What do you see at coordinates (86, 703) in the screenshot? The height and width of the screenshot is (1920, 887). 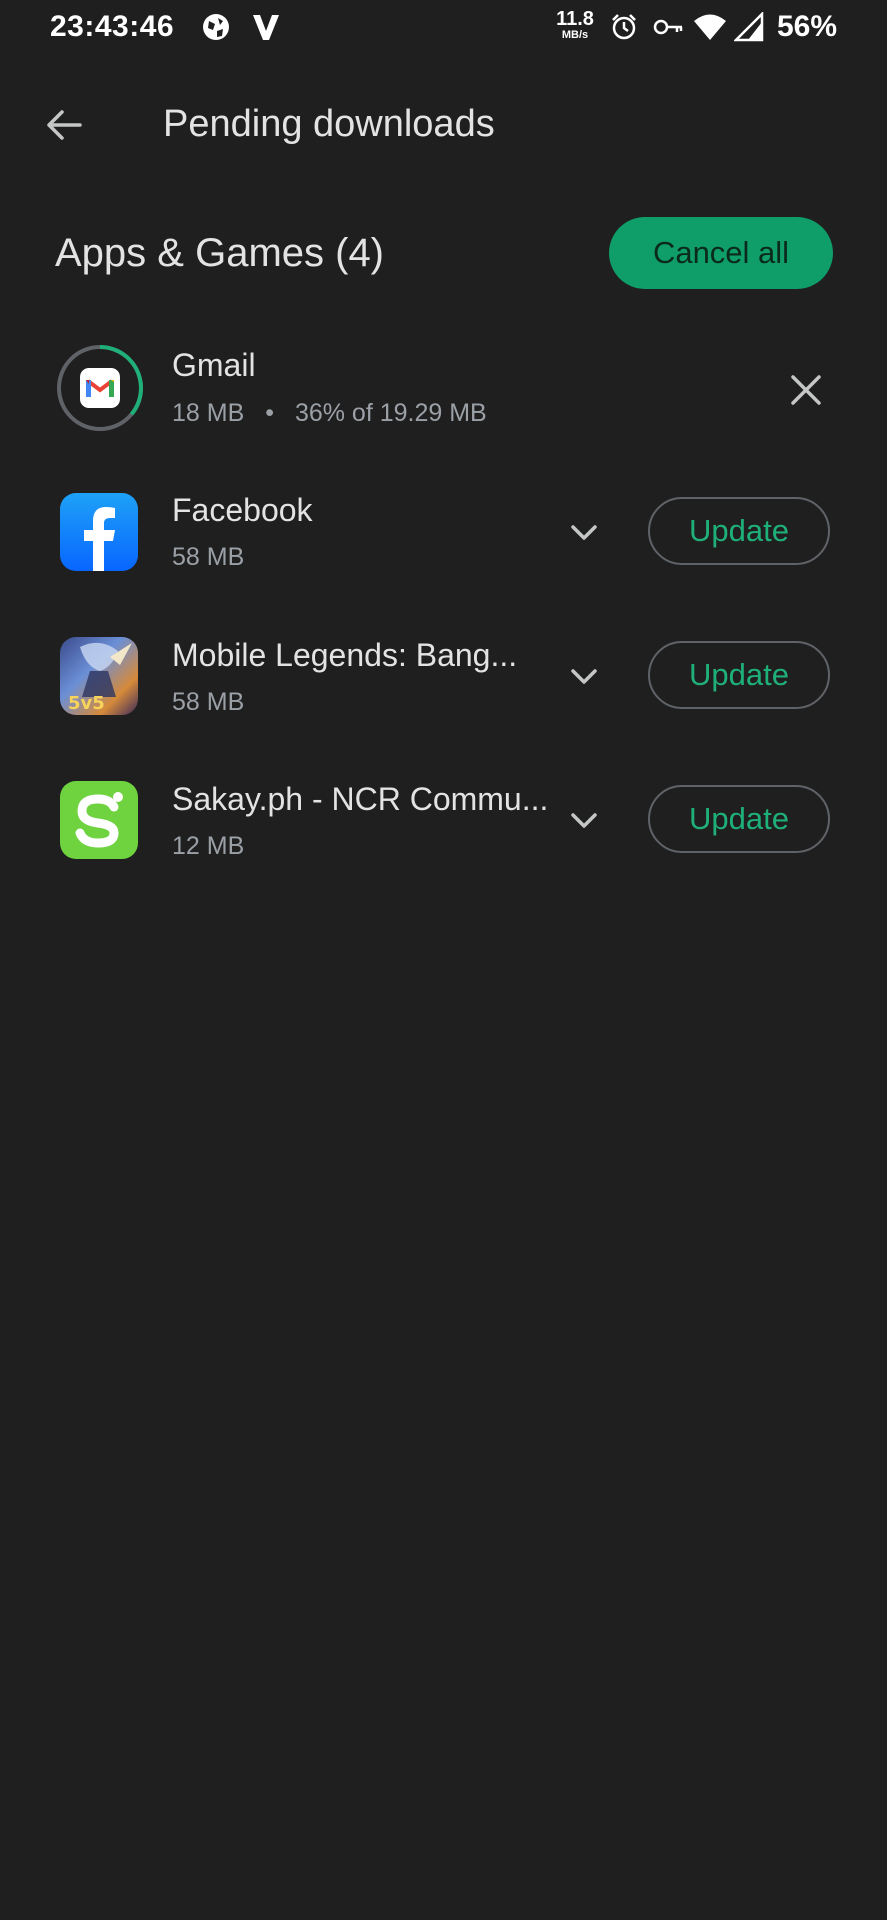 I see `svg-text: 5v5` at bounding box center [86, 703].